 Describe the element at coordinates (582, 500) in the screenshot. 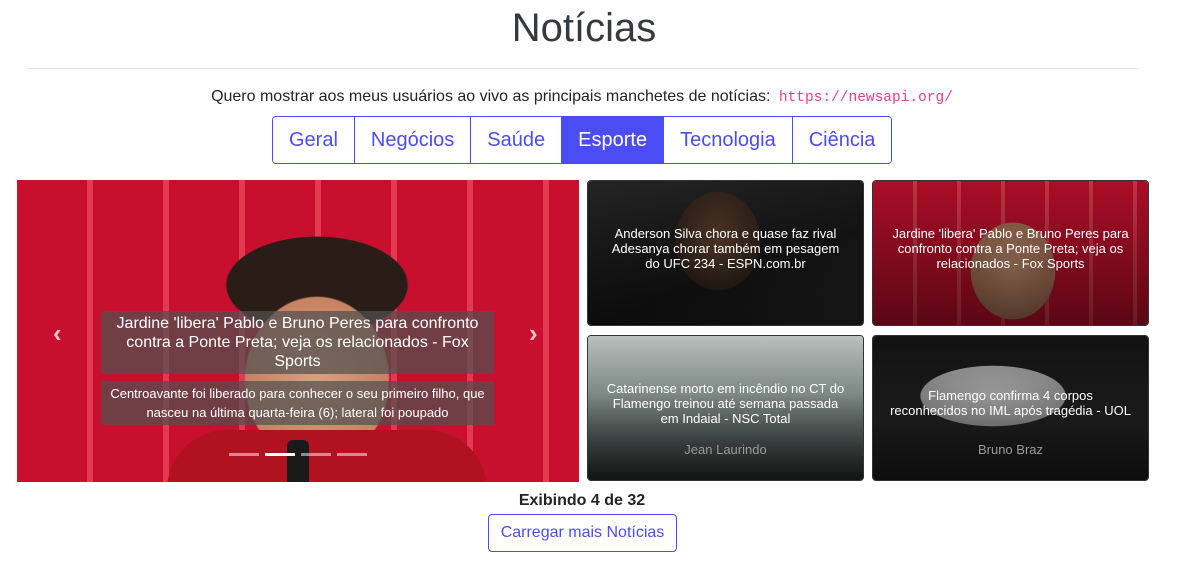

I see `results-count: Exibindo 4 de 32` at that location.